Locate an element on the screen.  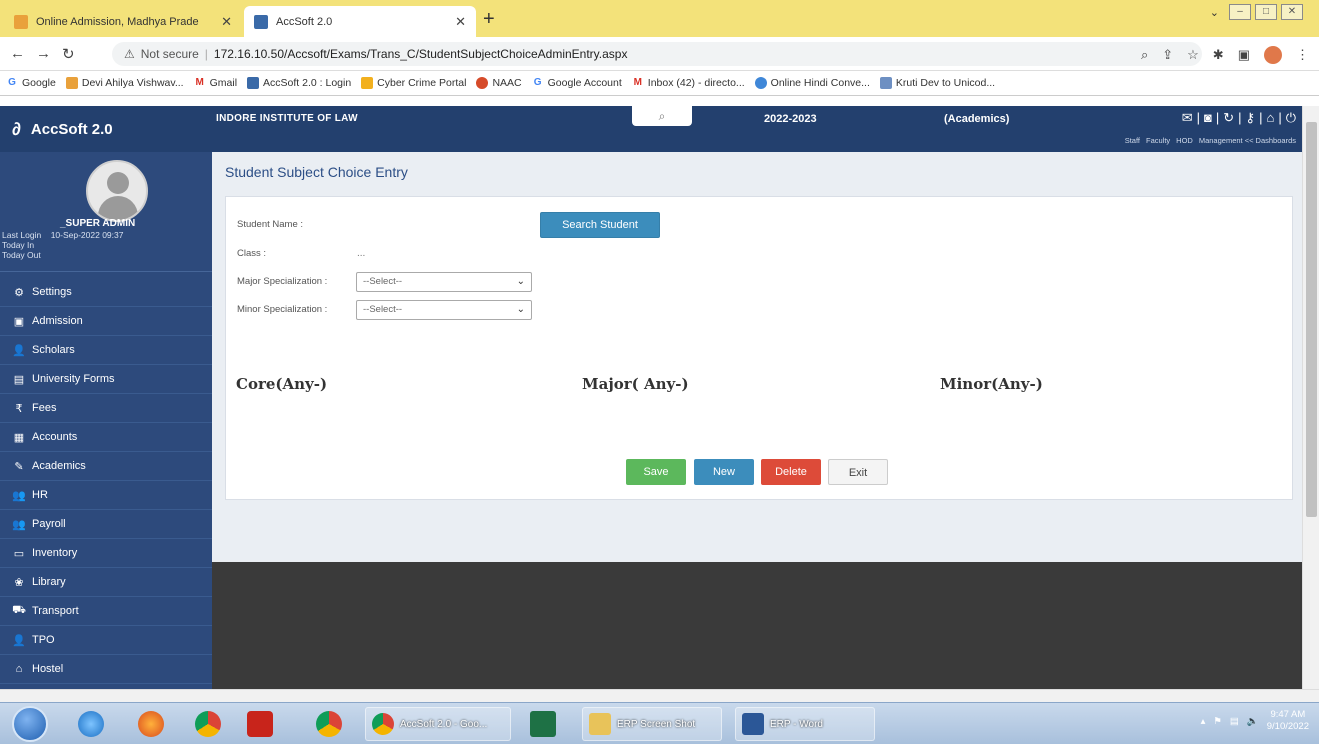
session-year: 2022-2023 is located at coordinates (790, 119).